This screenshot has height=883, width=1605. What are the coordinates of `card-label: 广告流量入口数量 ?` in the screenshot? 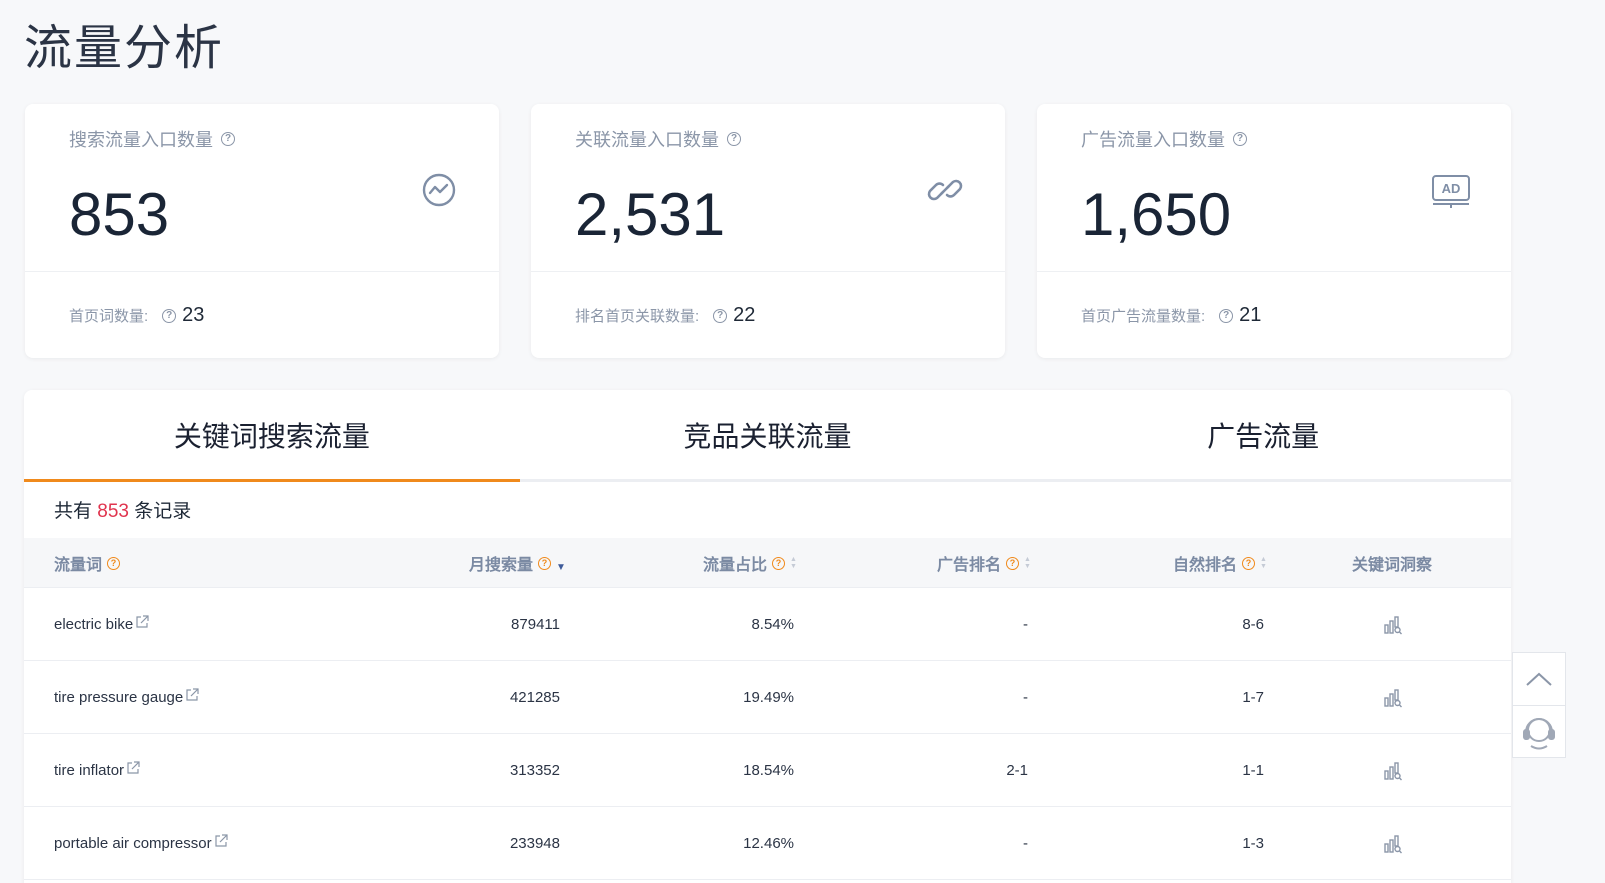 It's located at (1164, 139).